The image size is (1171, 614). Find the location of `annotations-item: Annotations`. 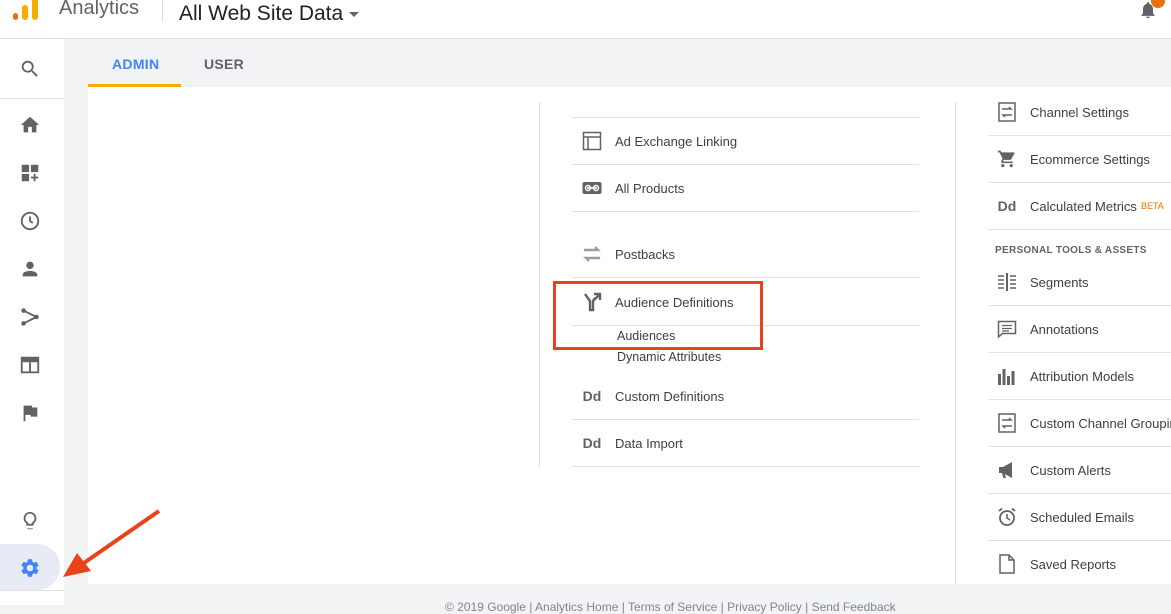

annotations-item: Annotations is located at coordinates (1080, 329).